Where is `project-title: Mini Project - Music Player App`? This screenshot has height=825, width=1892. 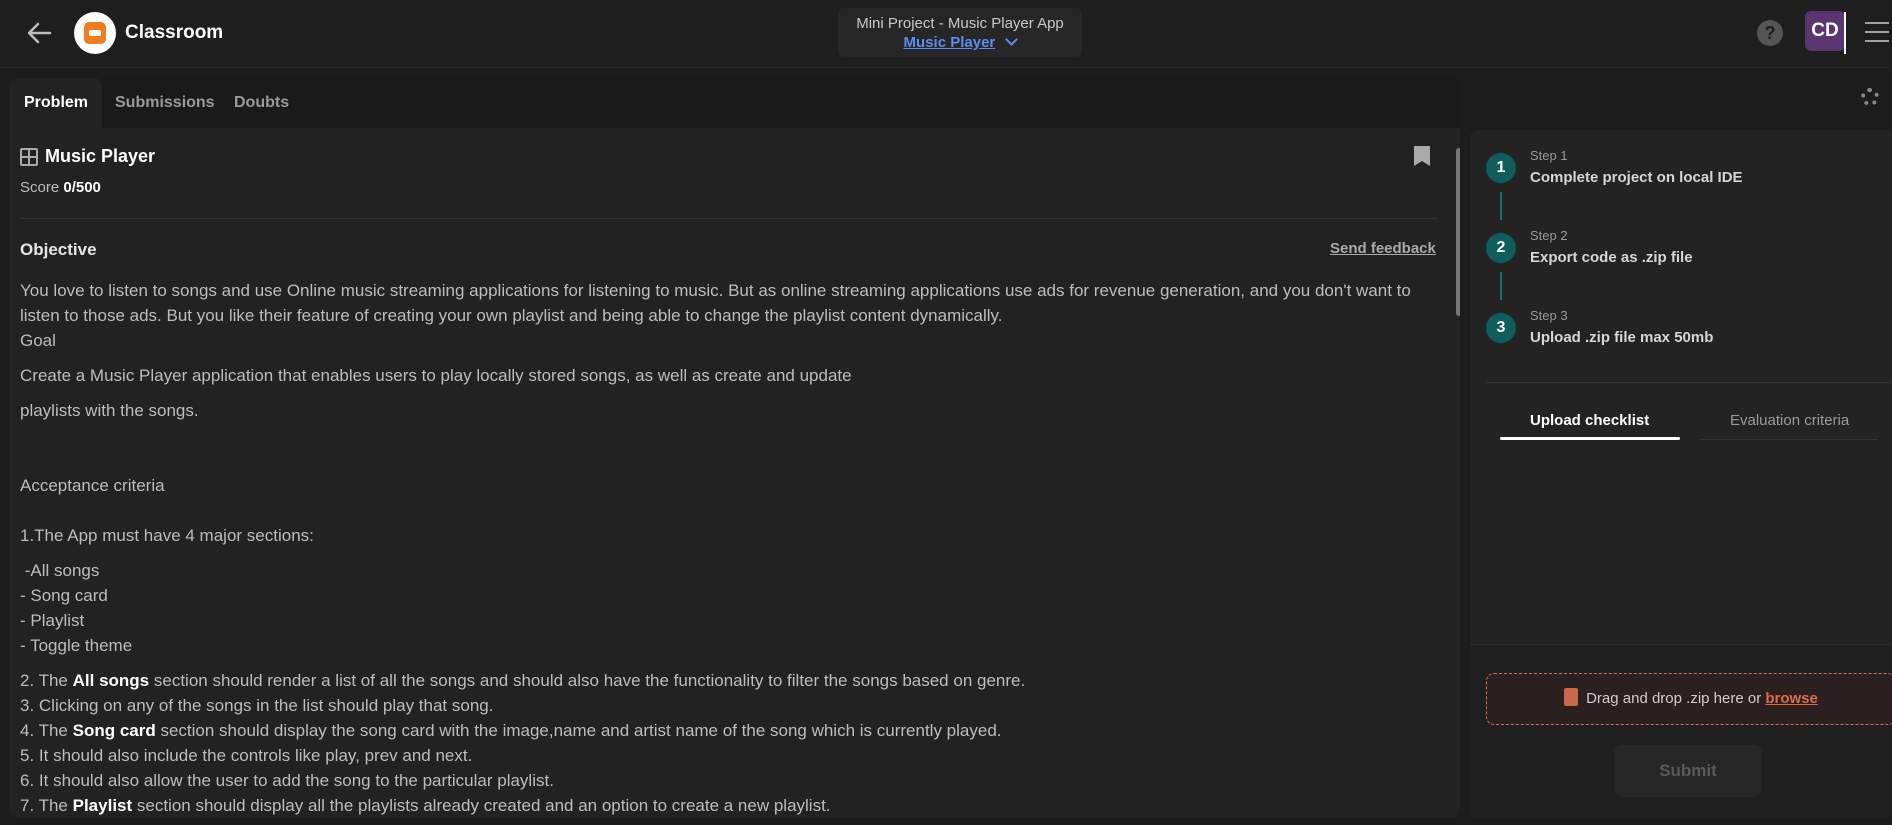 project-title: Mini Project - Music Player App is located at coordinates (960, 23).